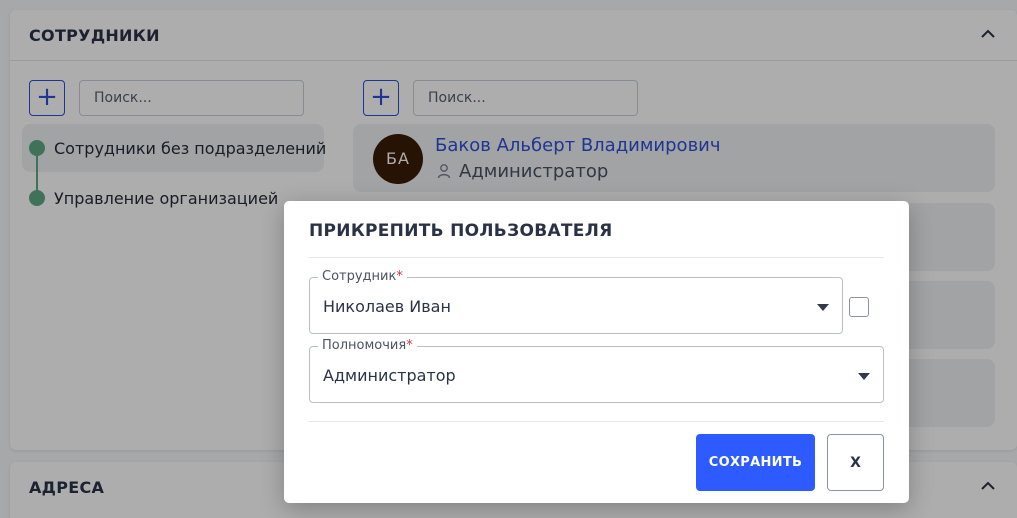  What do you see at coordinates (576, 301) in the screenshot?
I see `employee-select: Сотрудник* Николаев Иван` at bounding box center [576, 301].